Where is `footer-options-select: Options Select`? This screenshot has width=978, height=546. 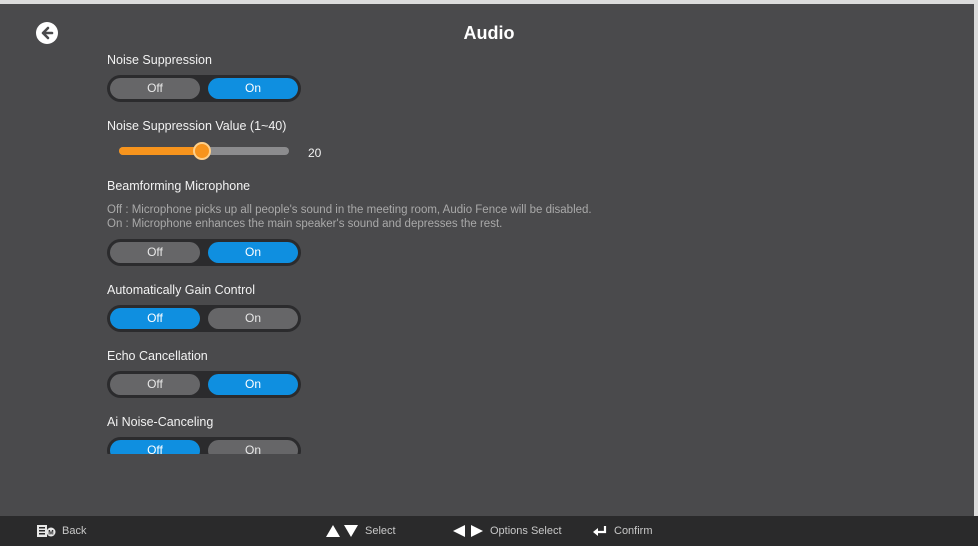
footer-options-select: Options Select is located at coordinates (507, 531).